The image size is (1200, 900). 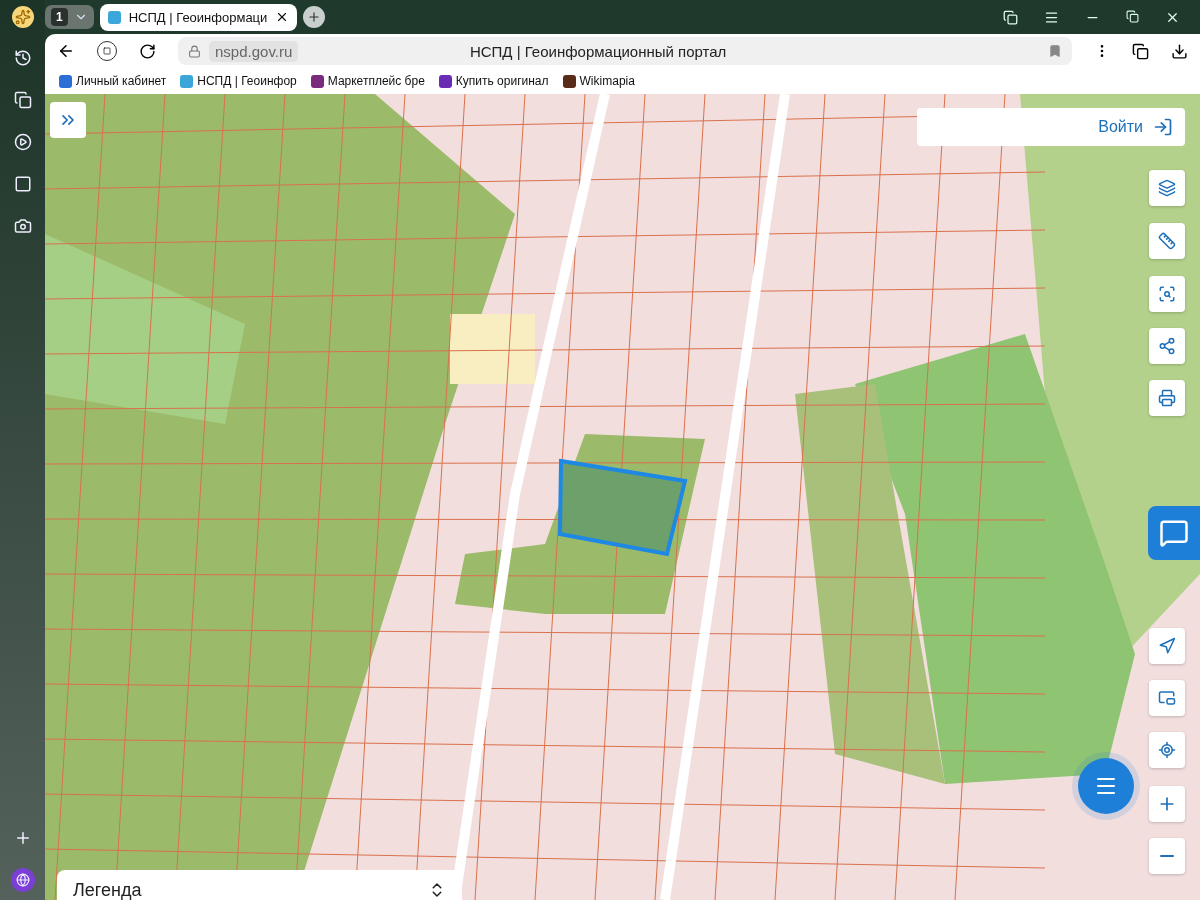 I want to click on ruler-icon, so click(x=1167, y=241).